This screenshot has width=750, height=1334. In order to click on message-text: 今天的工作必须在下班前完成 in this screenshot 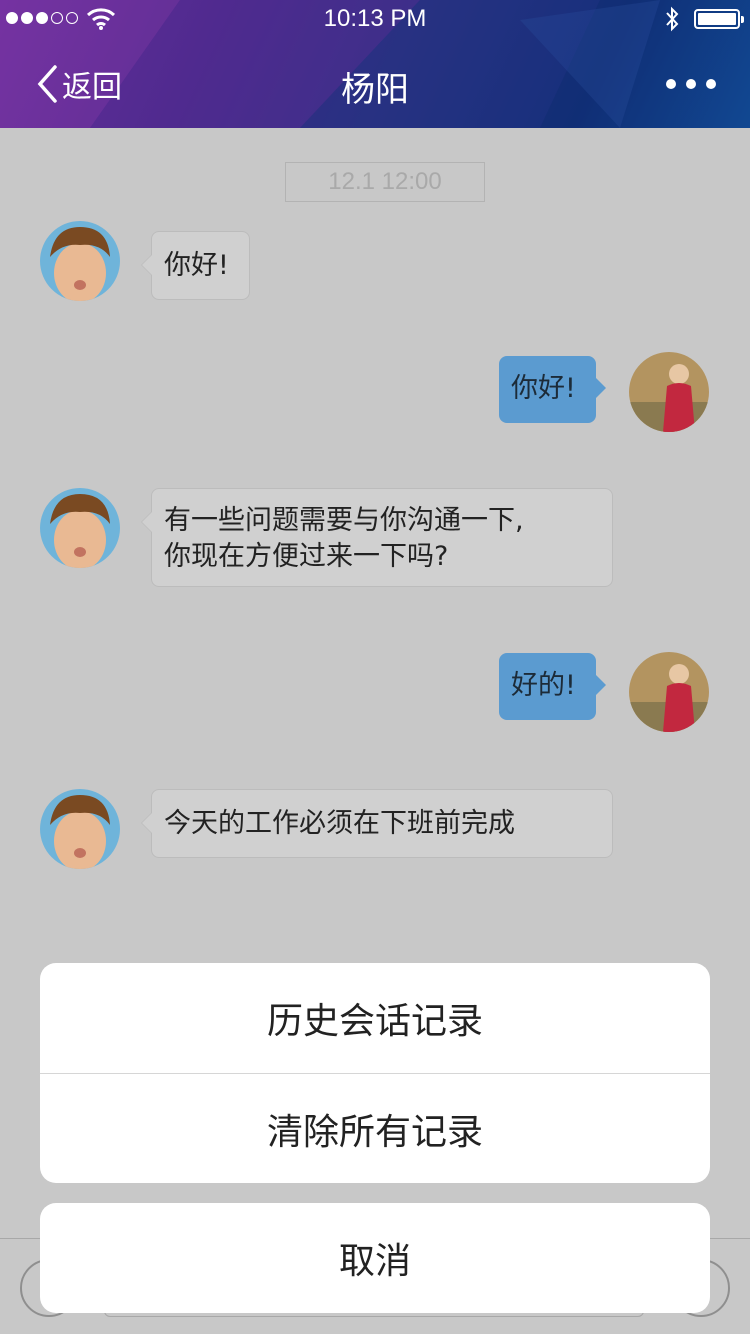, I will do `click(339, 823)`.